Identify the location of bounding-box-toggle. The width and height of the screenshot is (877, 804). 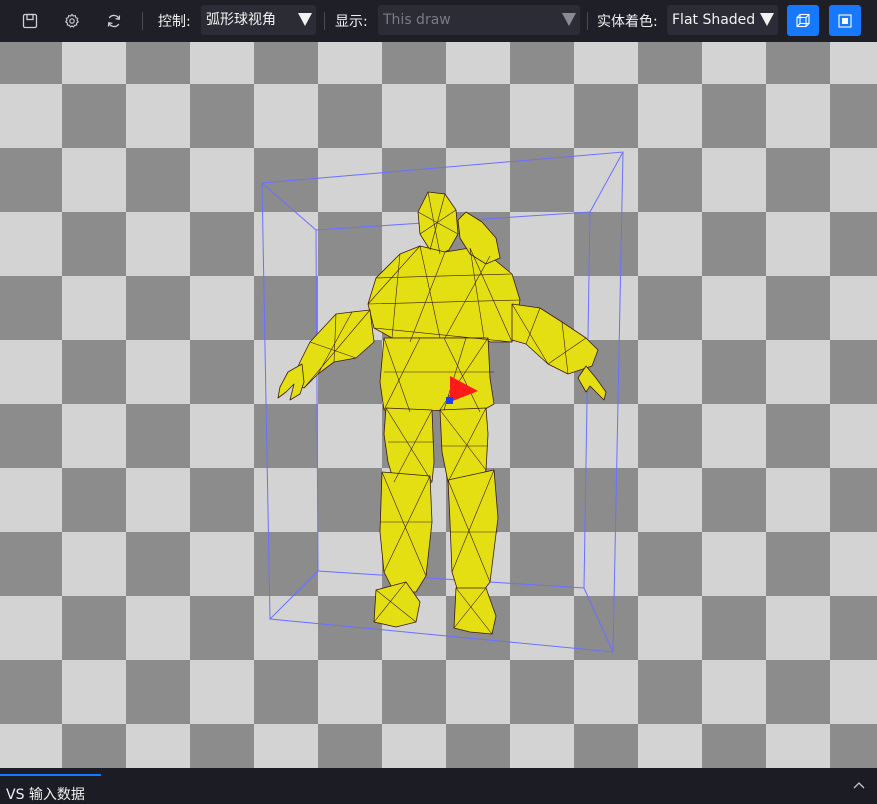
(803, 20).